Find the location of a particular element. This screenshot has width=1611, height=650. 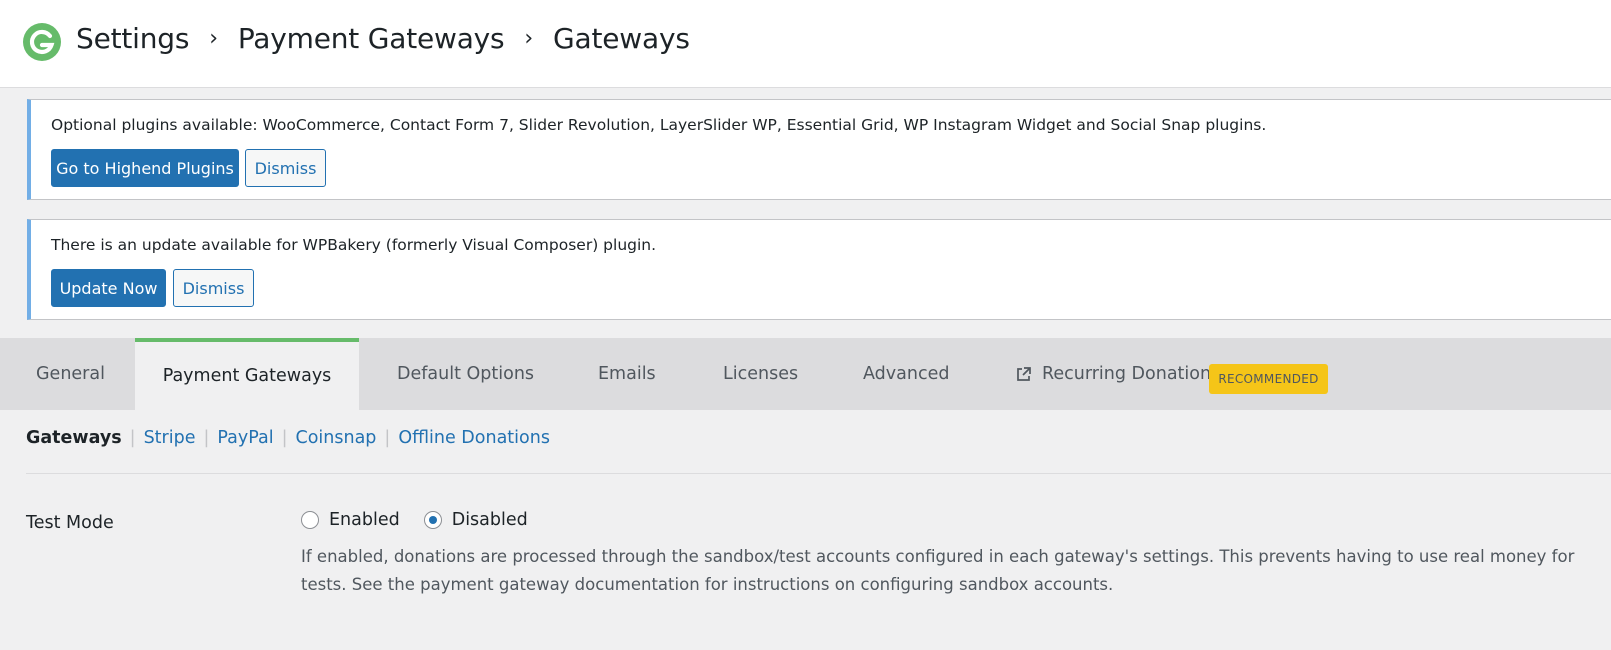

breadcrumb: Settings › Payment Gateways › Gateways is located at coordinates (383, 38).